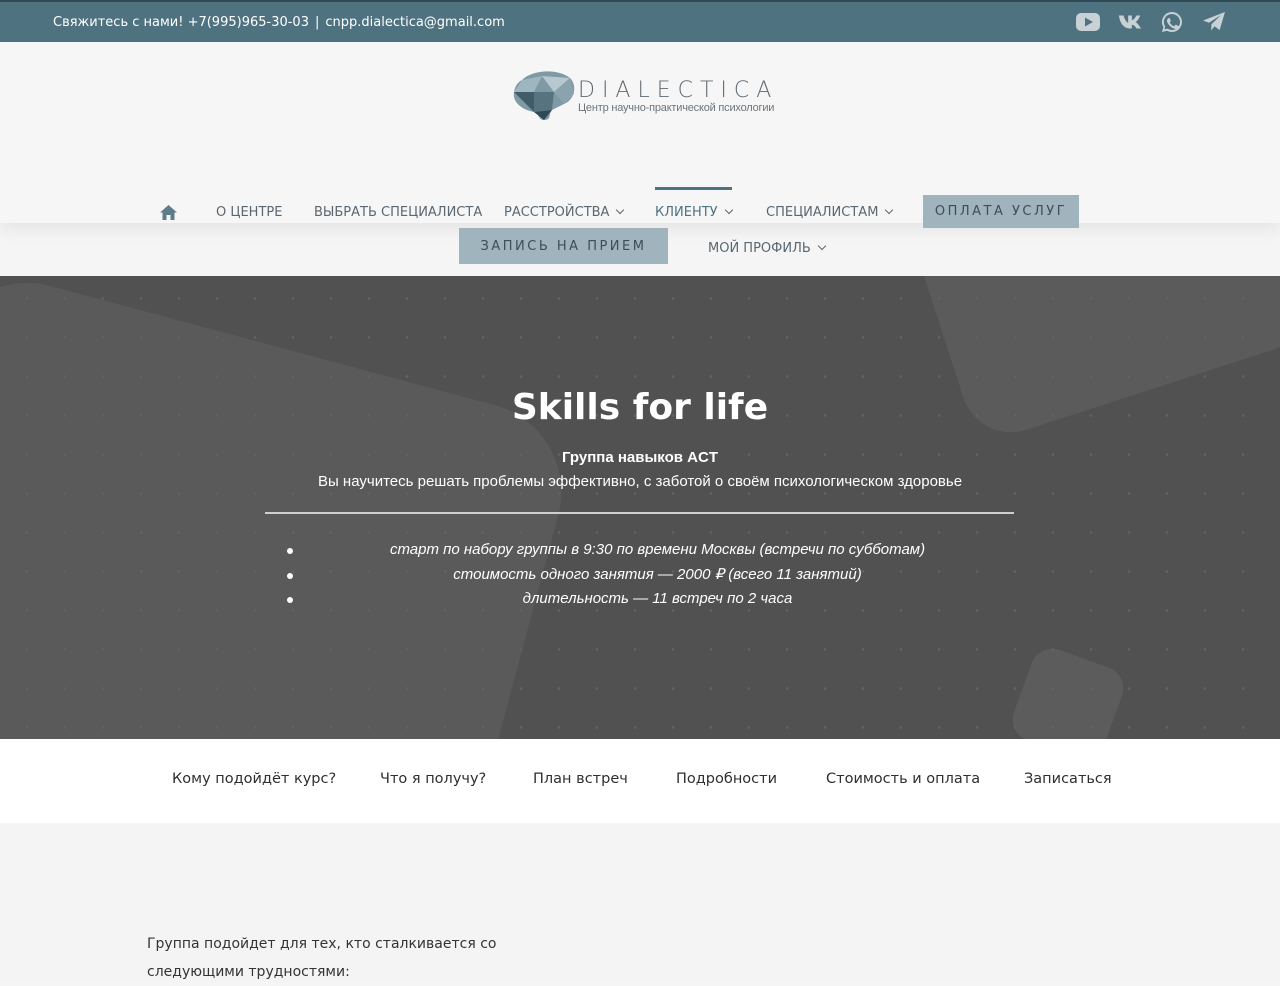 The width and height of the screenshot is (1280, 986). I want to click on nav-choose-specialist: ВЫБРАТЬ СПЕЦИАЛИСТА, so click(398, 212).